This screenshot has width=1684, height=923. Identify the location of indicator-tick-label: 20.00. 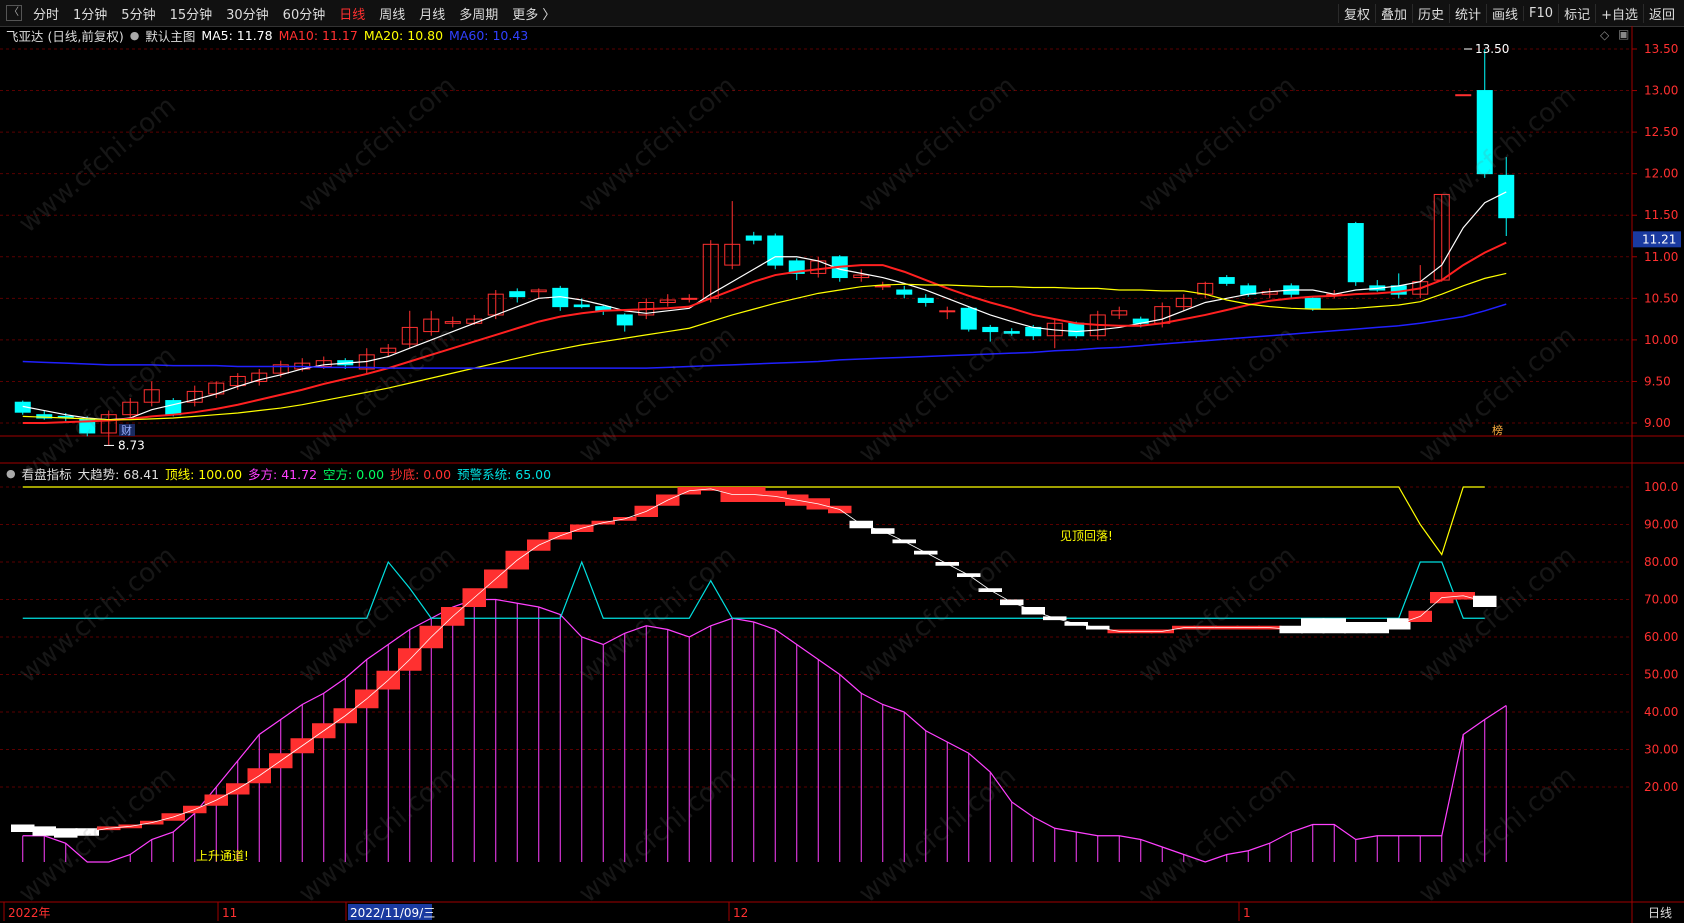
(1661, 787).